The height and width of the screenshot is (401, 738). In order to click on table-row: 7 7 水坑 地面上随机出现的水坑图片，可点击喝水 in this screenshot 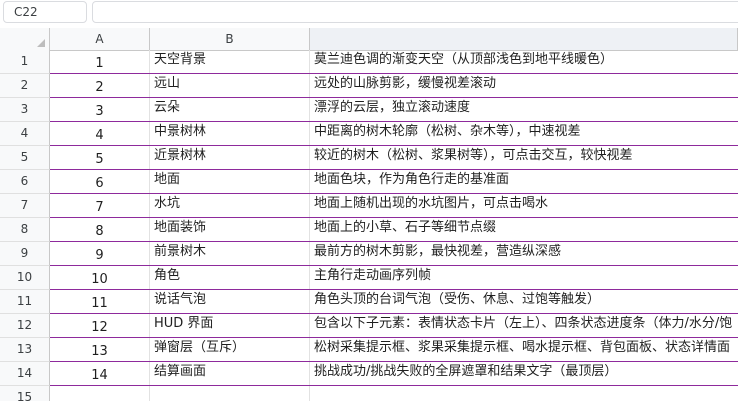, I will do `click(369, 206)`.